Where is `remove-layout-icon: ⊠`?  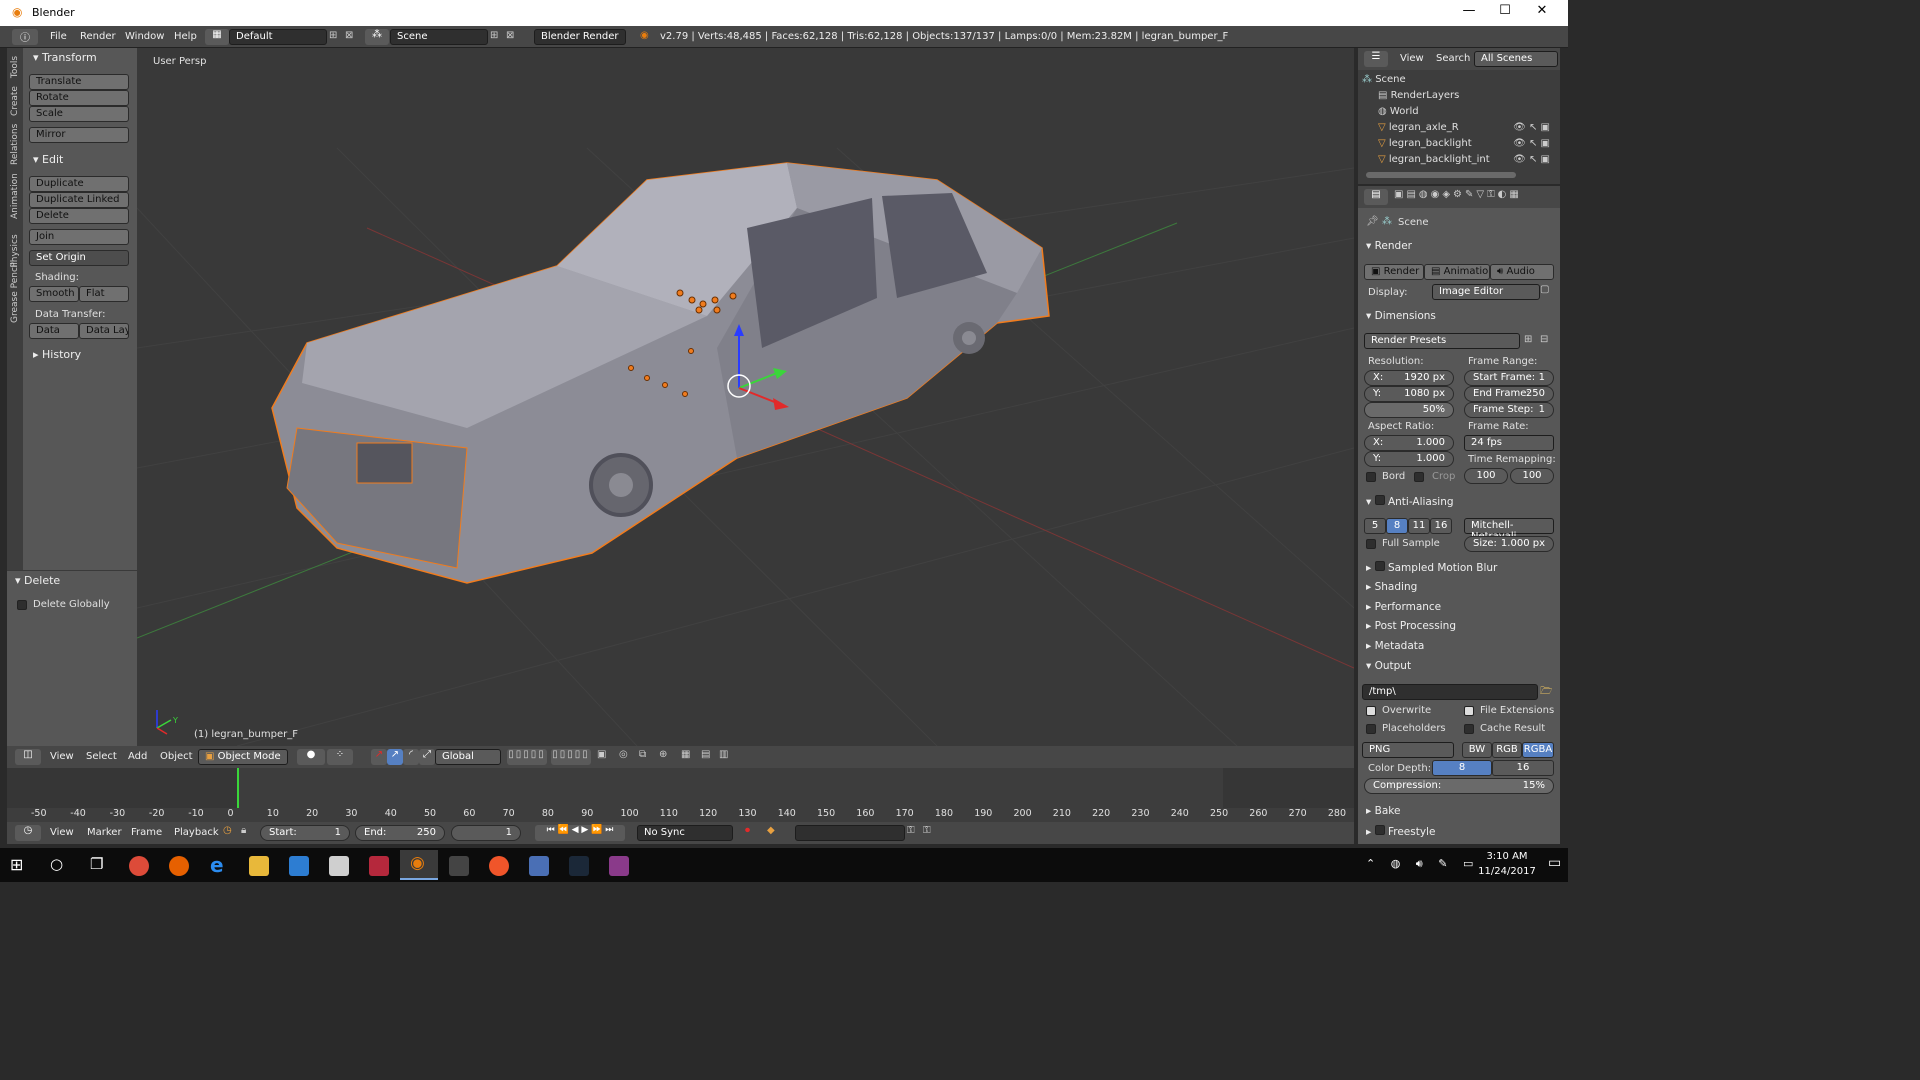
remove-layout-icon: ⊠ is located at coordinates (349, 35).